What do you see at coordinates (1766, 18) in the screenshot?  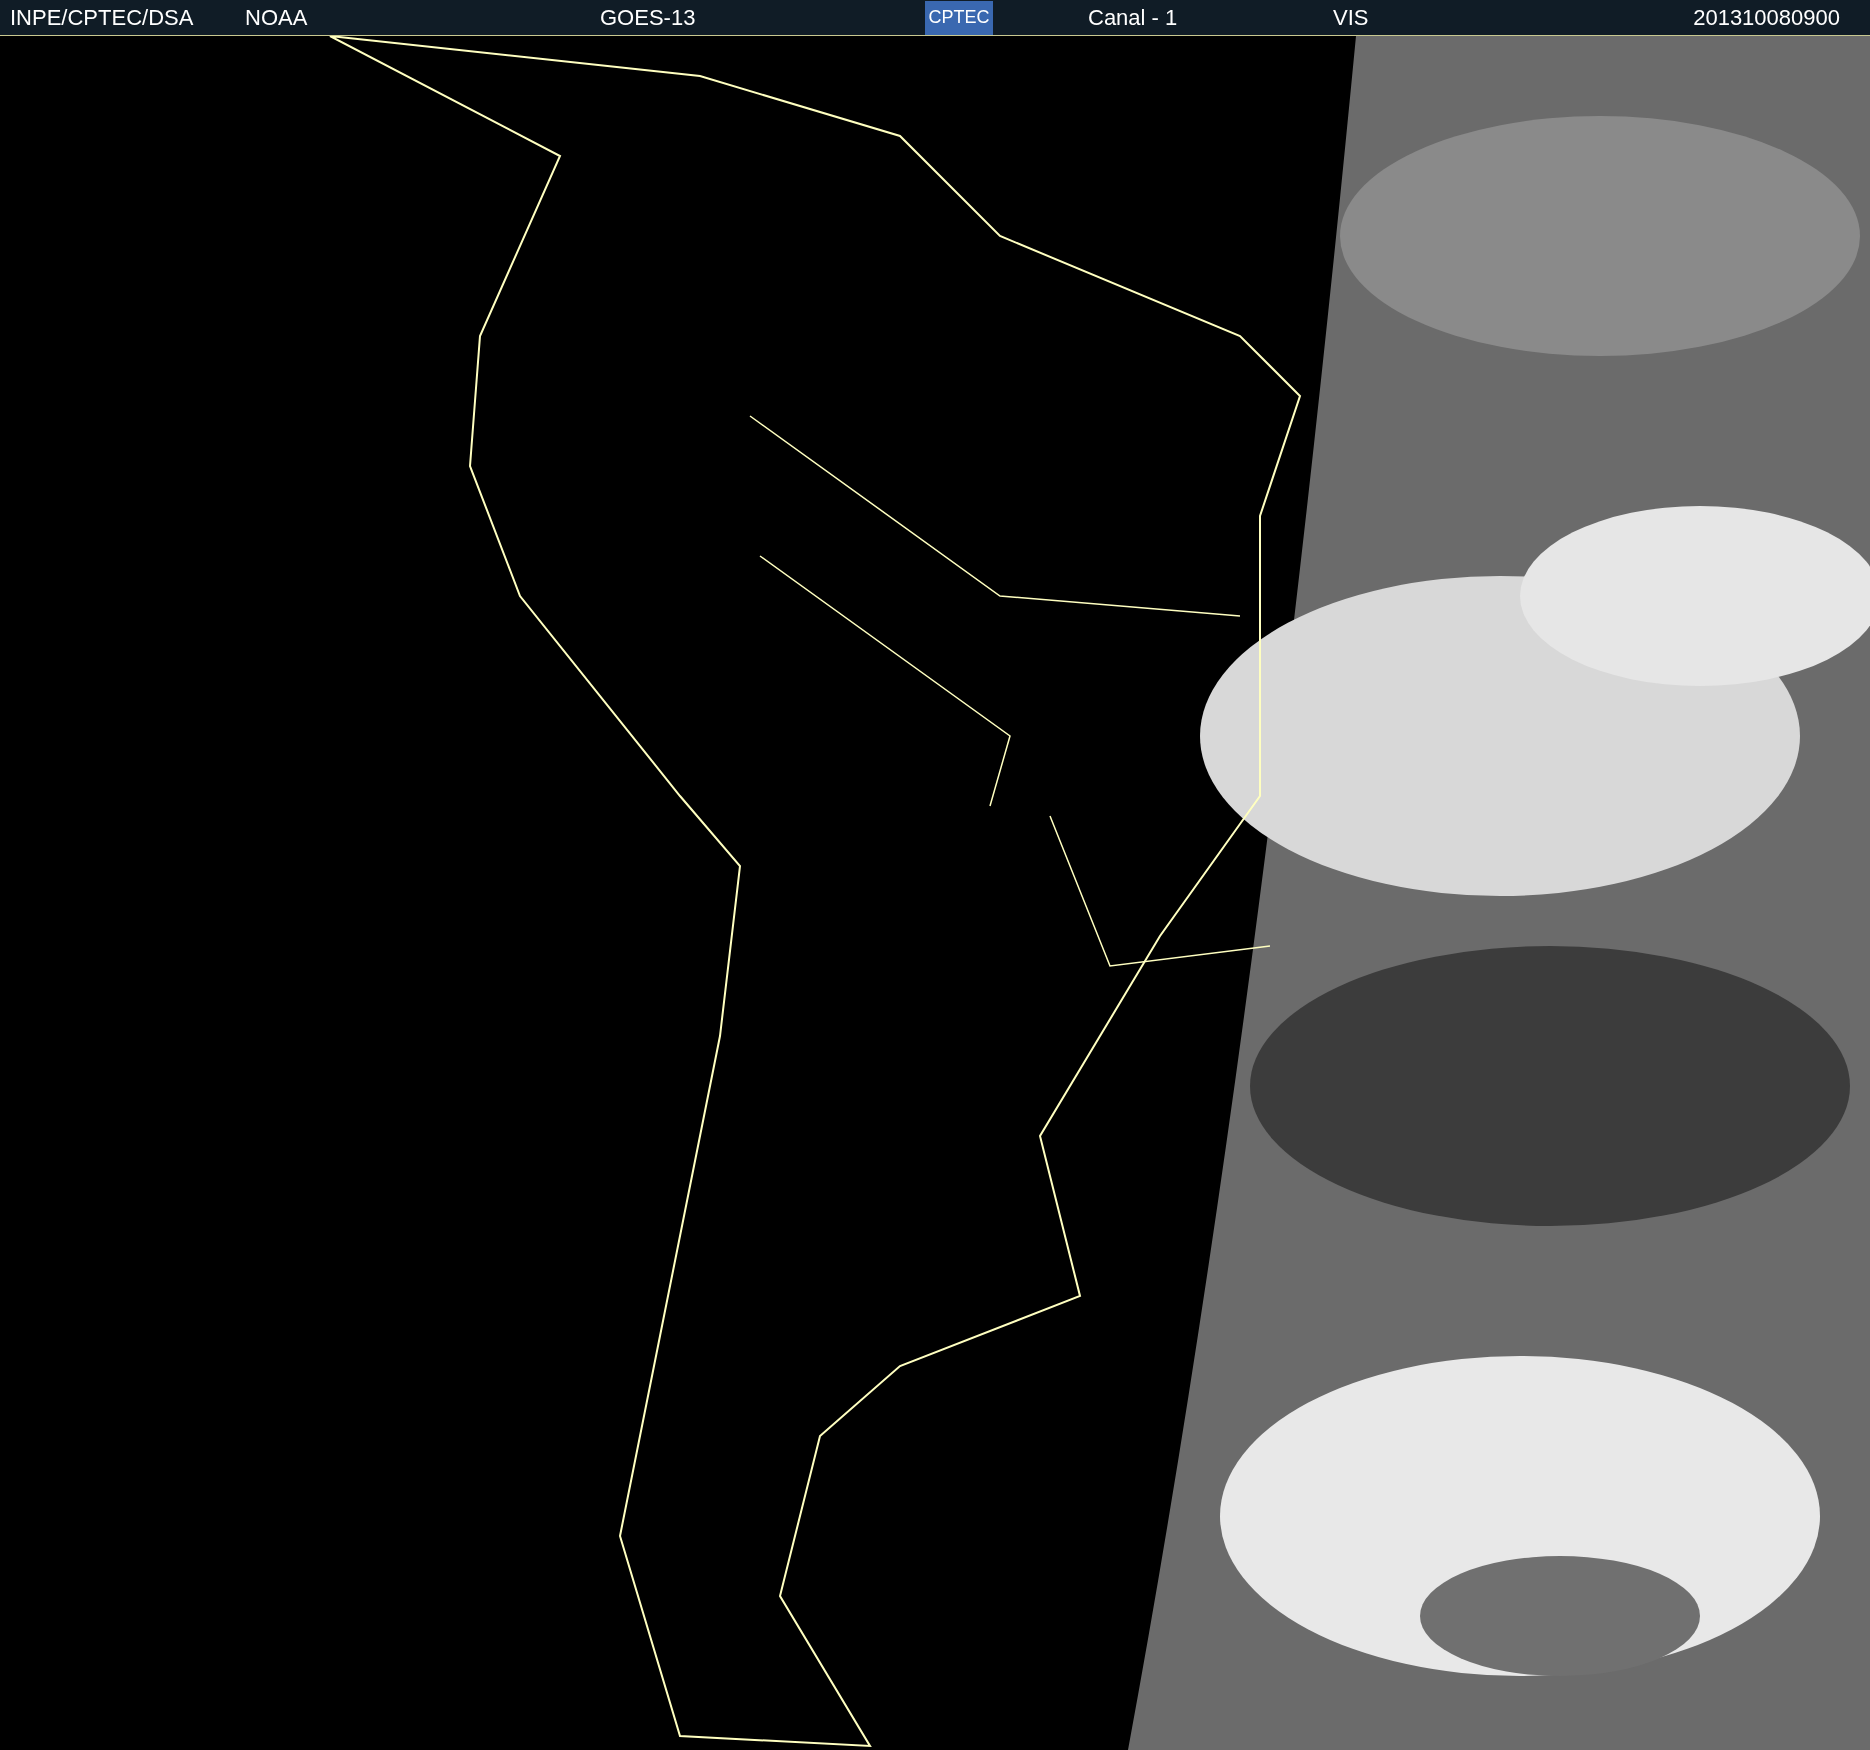 I see `timestamp-label: 201310080900` at bounding box center [1766, 18].